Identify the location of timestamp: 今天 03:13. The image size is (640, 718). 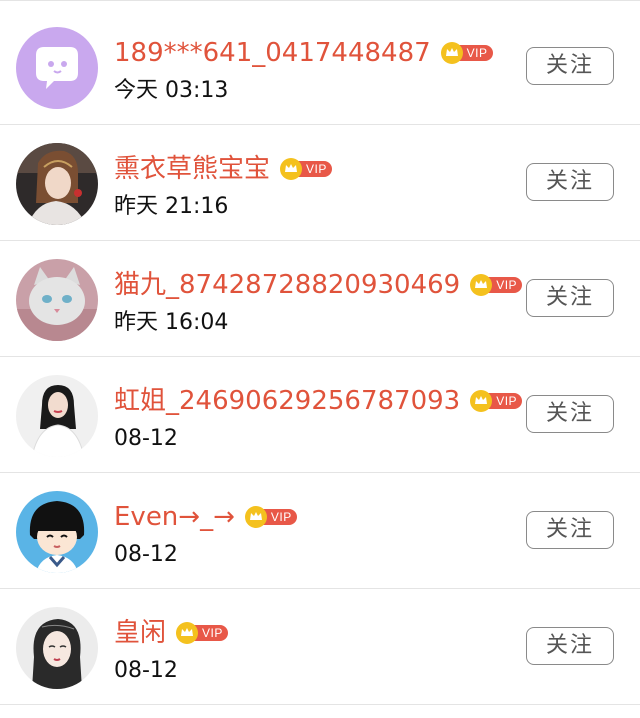
(171, 90).